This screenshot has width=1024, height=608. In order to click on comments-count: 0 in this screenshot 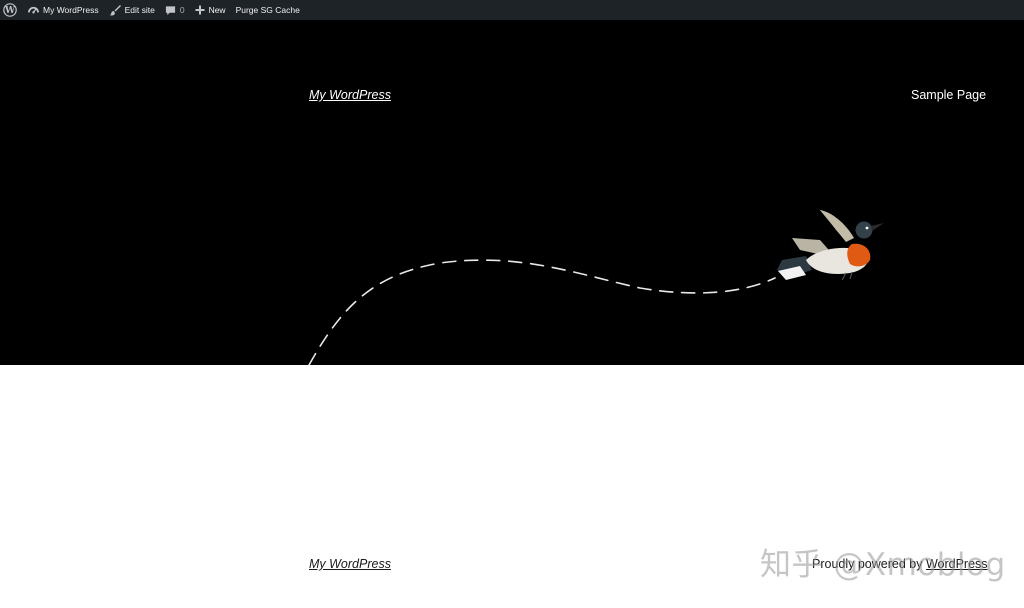, I will do `click(182, 10)`.